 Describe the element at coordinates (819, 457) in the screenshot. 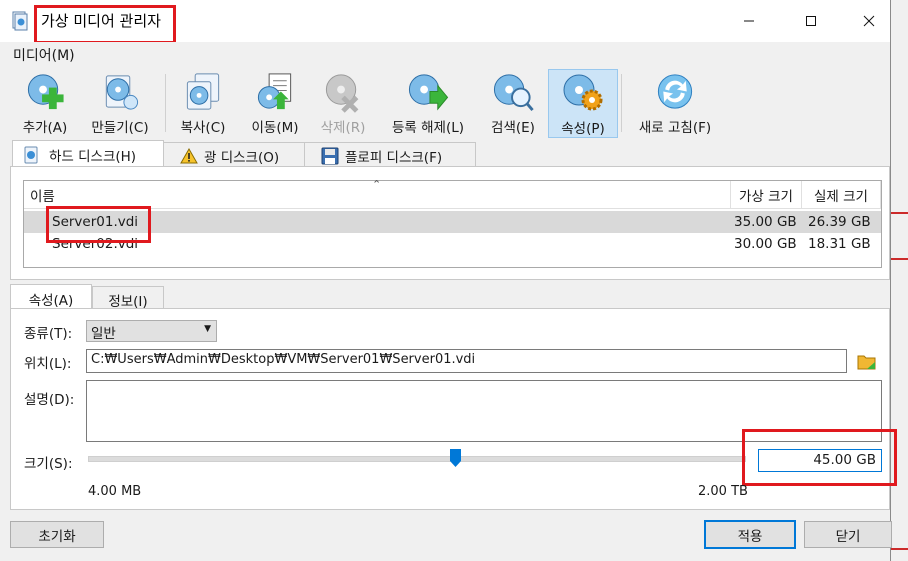

I see `size-highlight-box` at that location.